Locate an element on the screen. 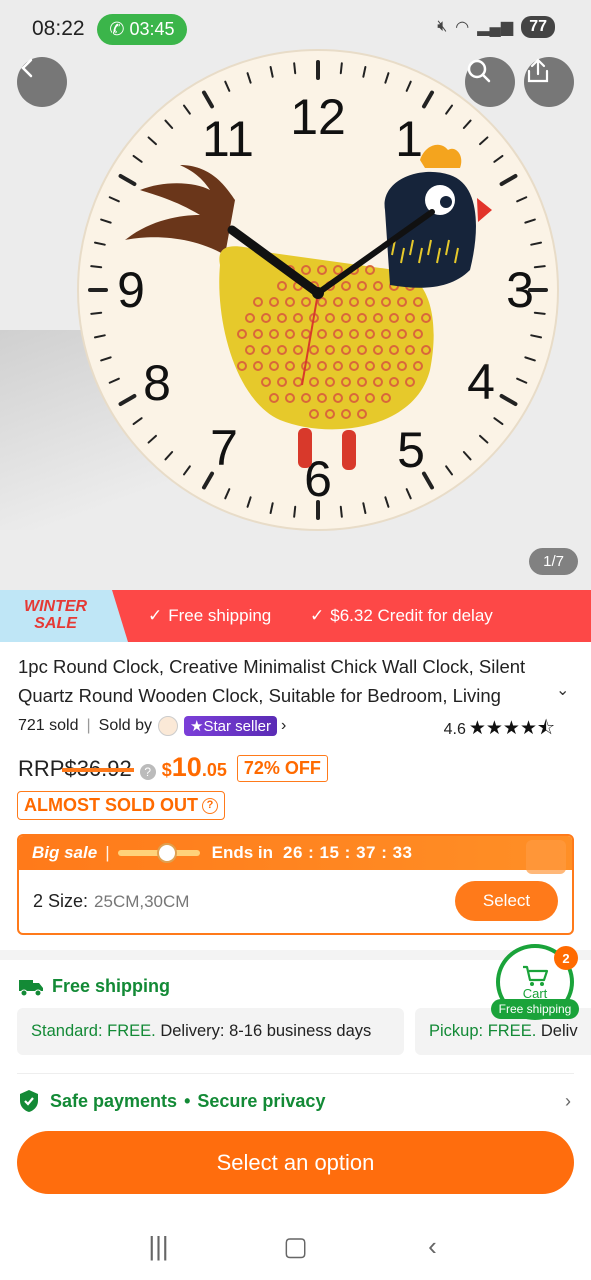  back-button is located at coordinates (42, 82).